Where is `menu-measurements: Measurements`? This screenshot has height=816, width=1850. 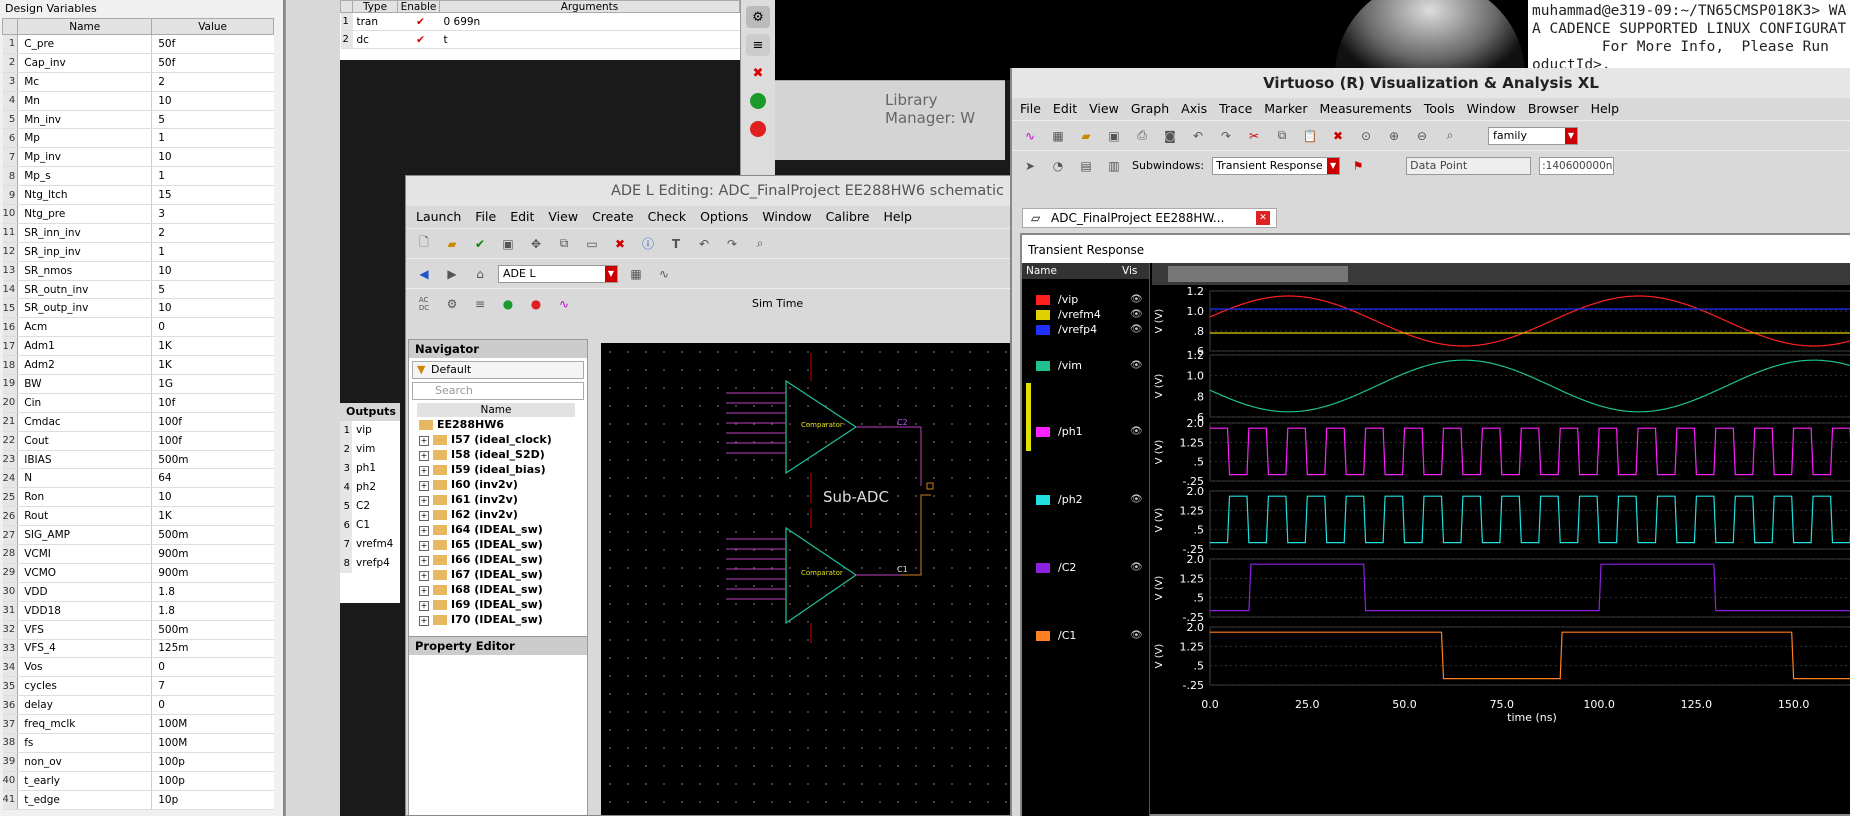
menu-measurements: Measurements is located at coordinates (1365, 109).